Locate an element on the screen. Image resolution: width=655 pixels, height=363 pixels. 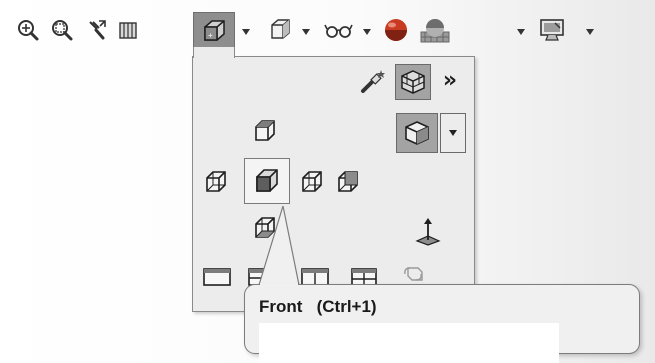
zoom-to-fit-icon is located at coordinates (28, 30).